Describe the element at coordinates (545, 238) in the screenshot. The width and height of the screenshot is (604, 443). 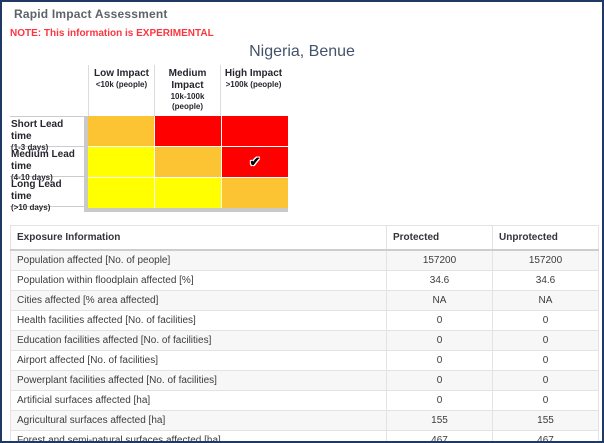
I see `unprotected-header: Unprotected` at that location.